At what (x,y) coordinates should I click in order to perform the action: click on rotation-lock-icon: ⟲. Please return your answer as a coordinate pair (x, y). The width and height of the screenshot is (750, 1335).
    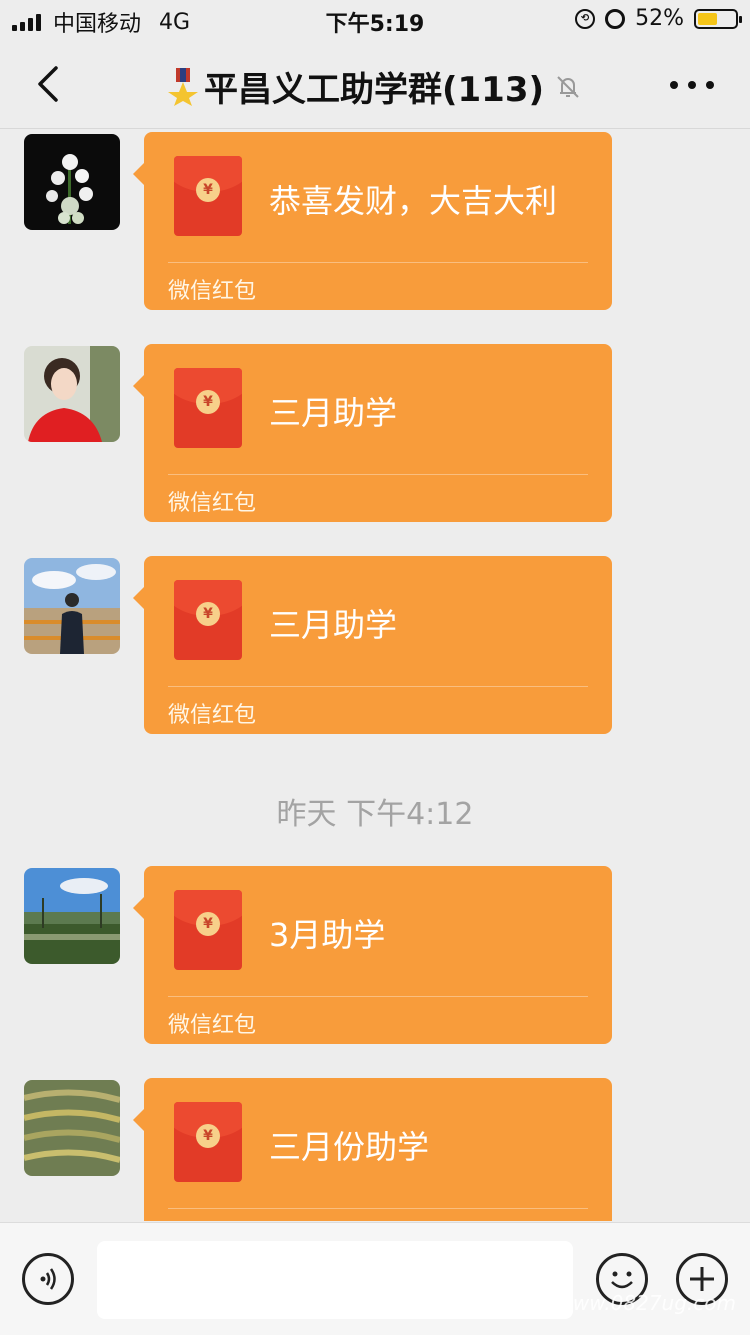
    Looking at the image, I should click on (585, 18).